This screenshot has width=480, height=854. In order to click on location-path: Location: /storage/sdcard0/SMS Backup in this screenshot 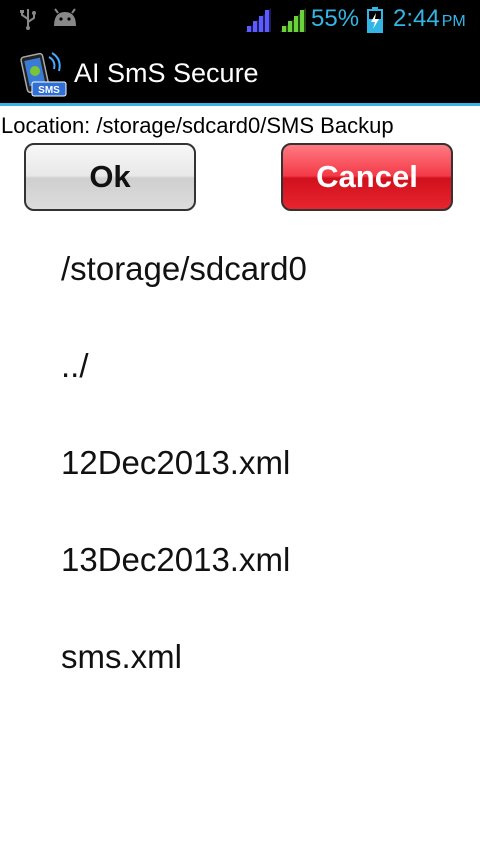, I will do `click(197, 125)`.